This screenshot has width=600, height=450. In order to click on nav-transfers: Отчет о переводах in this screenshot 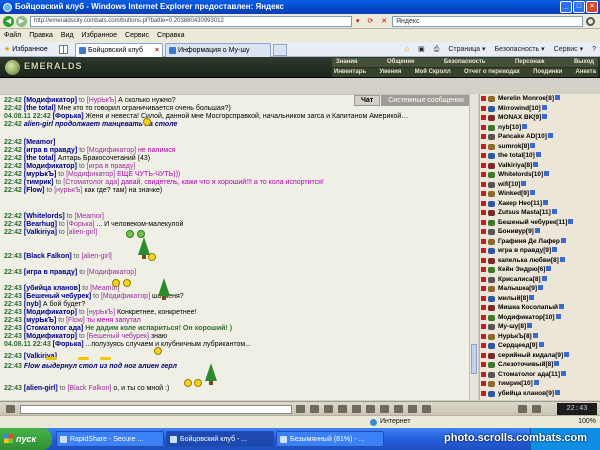, I will do `click(492, 72)`.